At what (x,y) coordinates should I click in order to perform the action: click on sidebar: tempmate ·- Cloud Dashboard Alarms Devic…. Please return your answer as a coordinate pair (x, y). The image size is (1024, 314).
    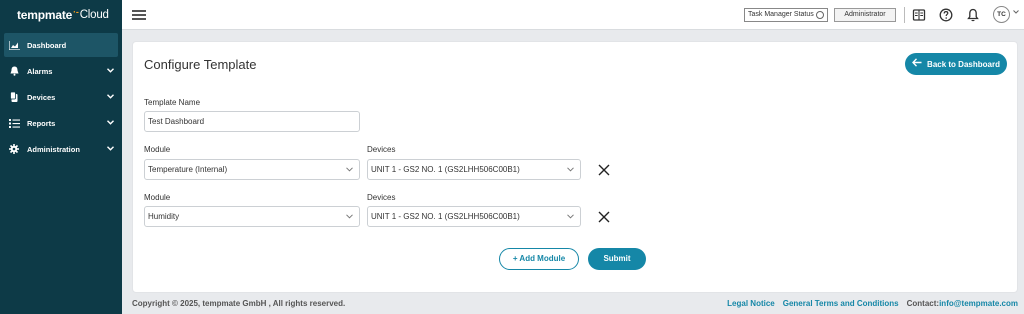
    Looking at the image, I should click on (61, 157).